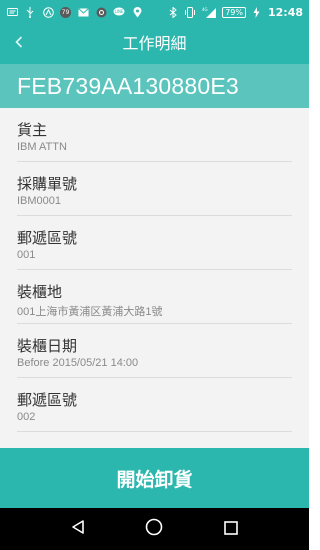 Image resolution: width=320 pixels, height=550 pixels. Describe the element at coordinates (47, 346) in the screenshot. I see `detail-label: 裝櫃日期` at that location.